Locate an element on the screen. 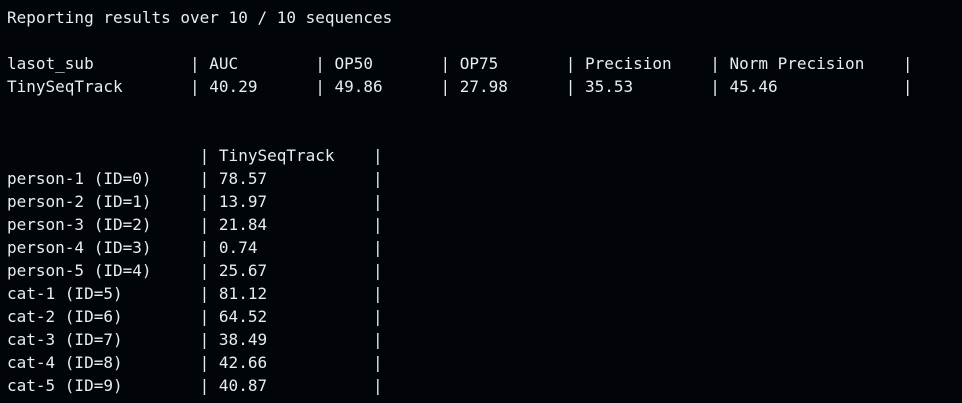 The height and width of the screenshot is (403, 962). sequence-table-row: cat-3 (ID=7) | 38.49 | is located at coordinates (195, 339).